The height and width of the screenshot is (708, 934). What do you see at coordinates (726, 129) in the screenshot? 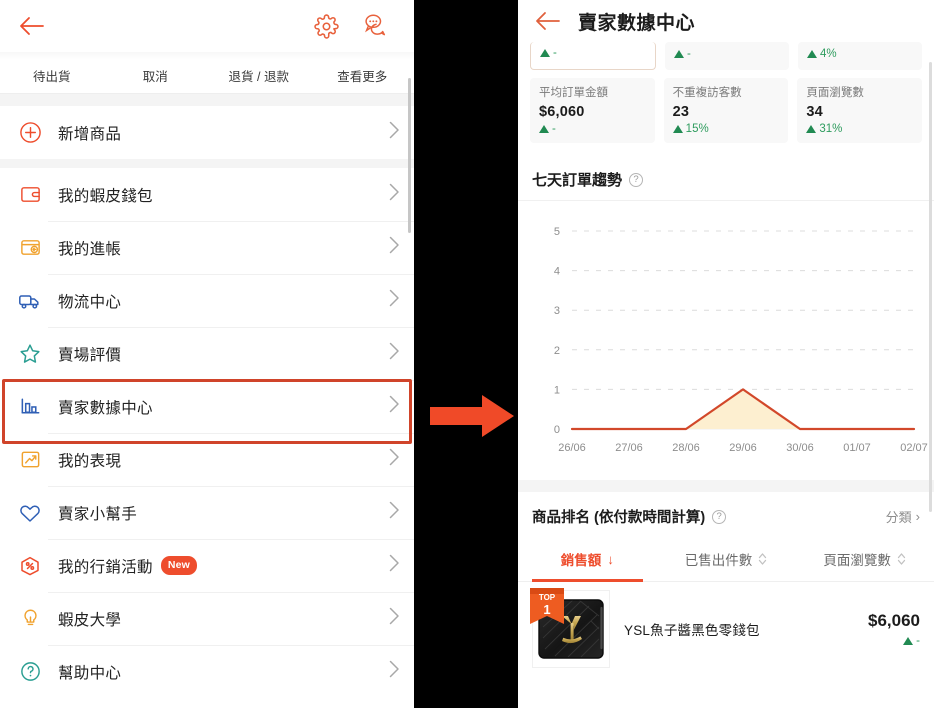
I see `kpi-delta: 15%` at bounding box center [726, 129].